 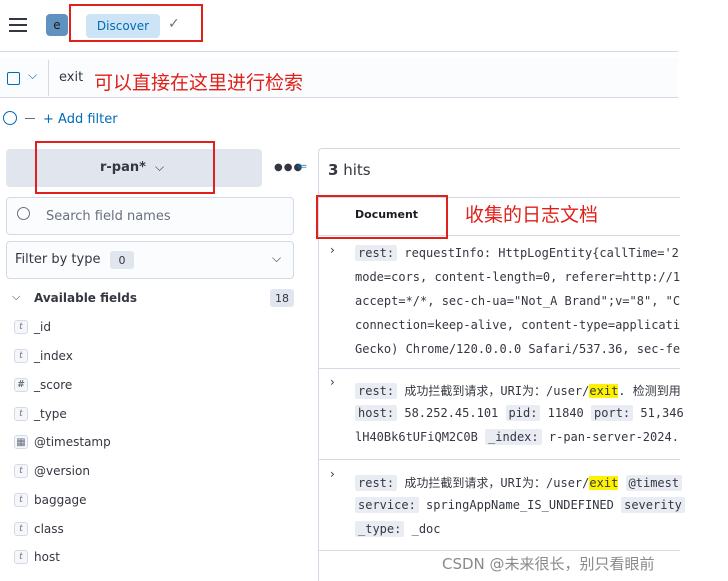 I want to click on search-icon, so click(x=23, y=213).